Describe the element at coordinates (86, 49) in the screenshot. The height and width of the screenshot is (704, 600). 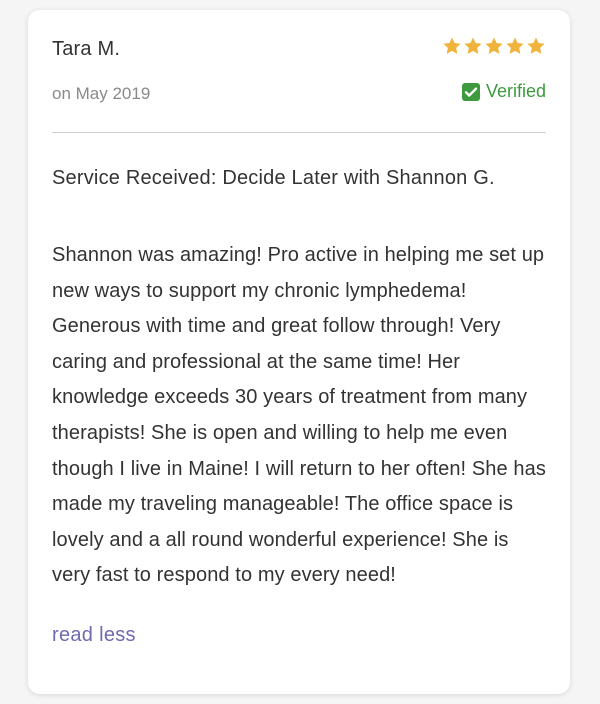
I see `reviewer-name: Tara M.` at that location.